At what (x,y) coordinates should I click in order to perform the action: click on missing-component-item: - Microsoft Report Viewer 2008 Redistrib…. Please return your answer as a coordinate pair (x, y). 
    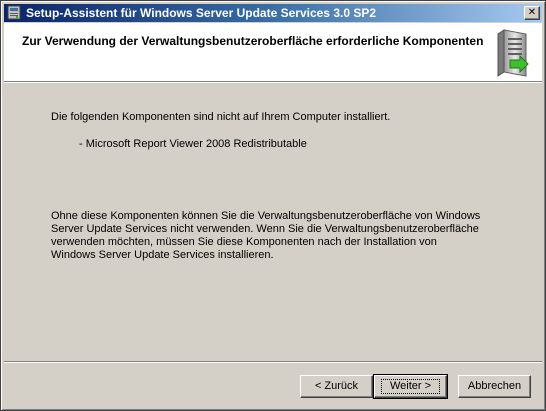
    Looking at the image, I should click on (193, 144).